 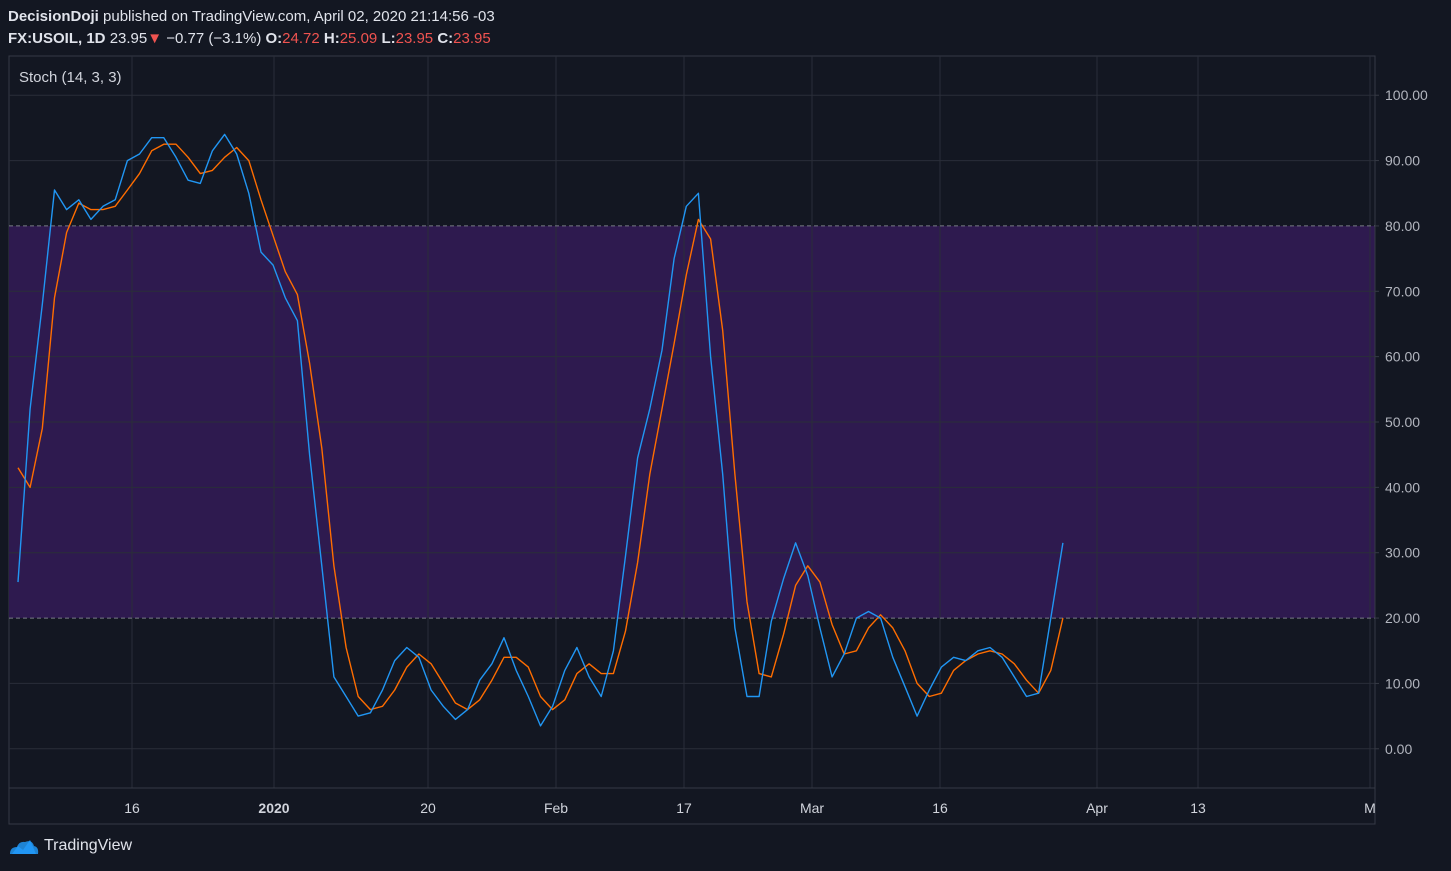 What do you see at coordinates (1406, 95) in the screenshot?
I see `y-tick-label: 100.00` at bounding box center [1406, 95].